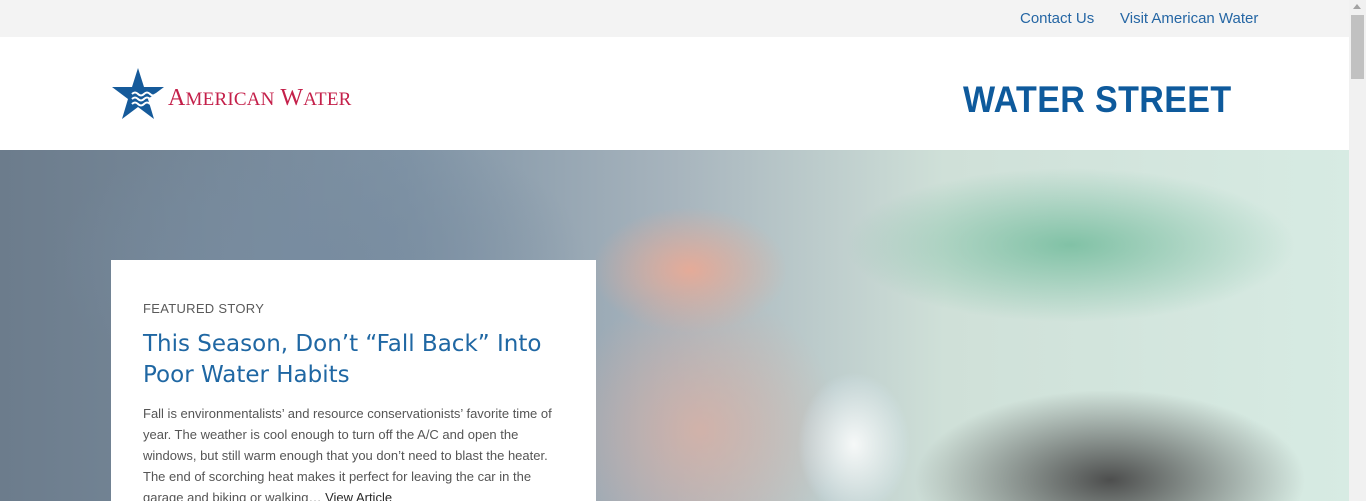 The height and width of the screenshot is (501, 1366). What do you see at coordinates (1357, 47) in the screenshot?
I see `scrollbar-thumb` at bounding box center [1357, 47].